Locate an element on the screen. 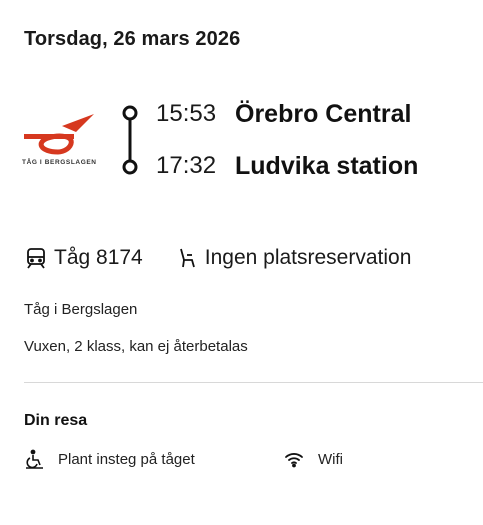 The image size is (483, 525). operator-logo: TÅG I BERGSLAGEN is located at coordinates (61, 143).